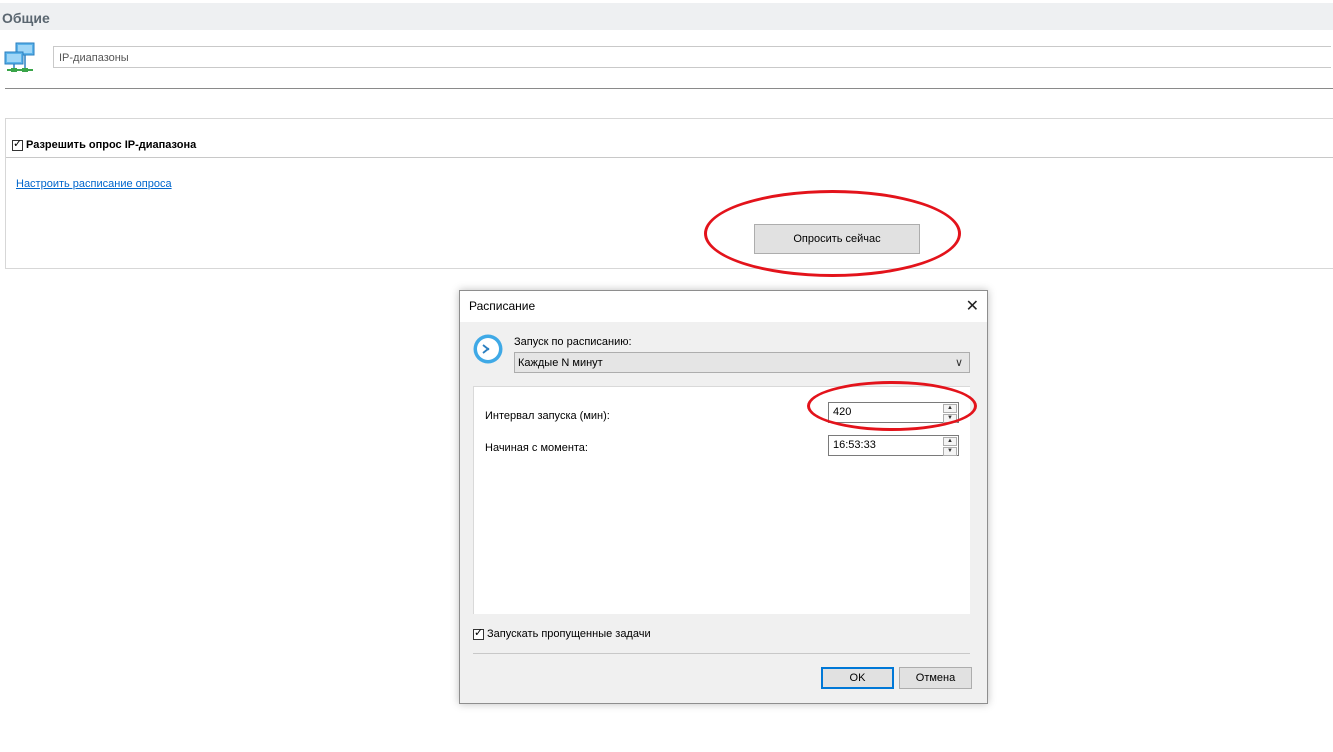 The width and height of the screenshot is (1333, 752). I want to click on ok-button: OK, so click(857, 678).